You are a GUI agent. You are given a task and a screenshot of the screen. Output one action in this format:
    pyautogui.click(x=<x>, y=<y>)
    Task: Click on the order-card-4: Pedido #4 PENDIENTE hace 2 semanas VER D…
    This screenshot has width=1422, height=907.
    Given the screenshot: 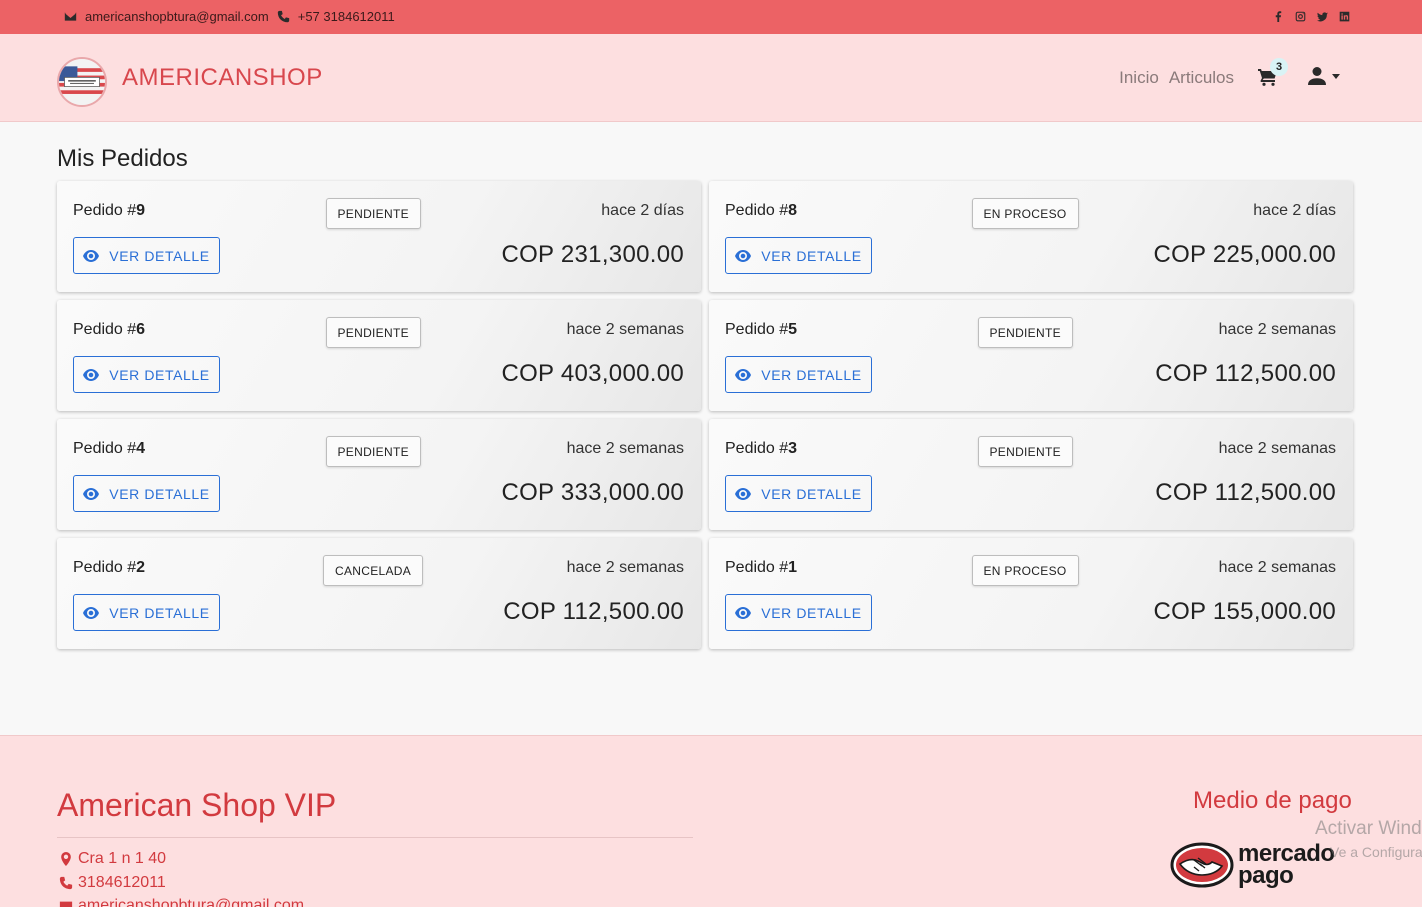 What is the action you would take?
    pyautogui.click(x=379, y=474)
    